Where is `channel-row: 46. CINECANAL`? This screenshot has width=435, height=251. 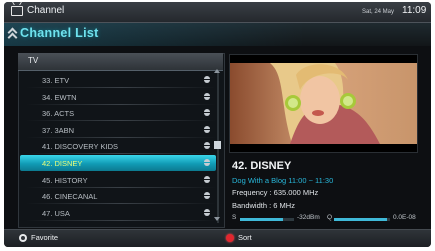
channel-row: 46. CINECANAL is located at coordinates (121, 196).